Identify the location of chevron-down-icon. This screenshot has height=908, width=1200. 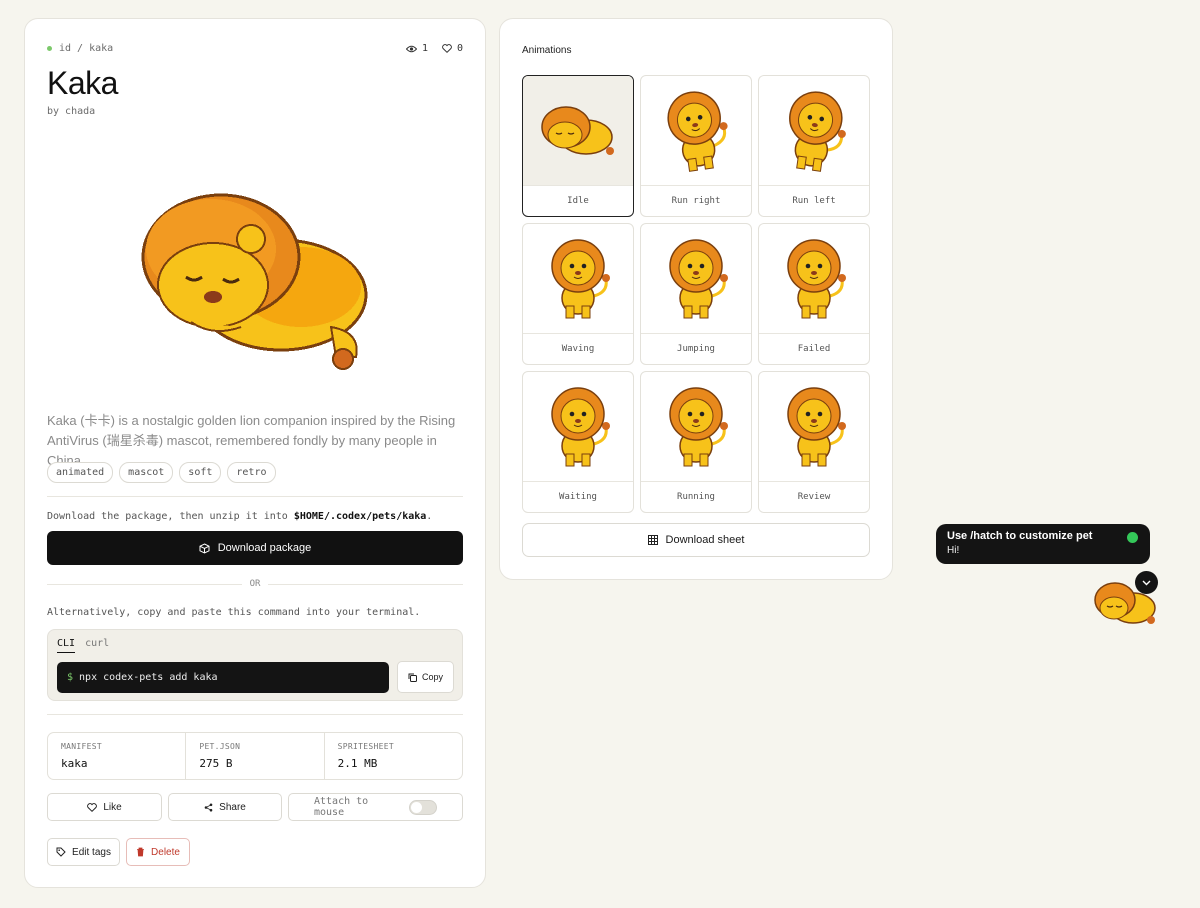
(1146, 582).